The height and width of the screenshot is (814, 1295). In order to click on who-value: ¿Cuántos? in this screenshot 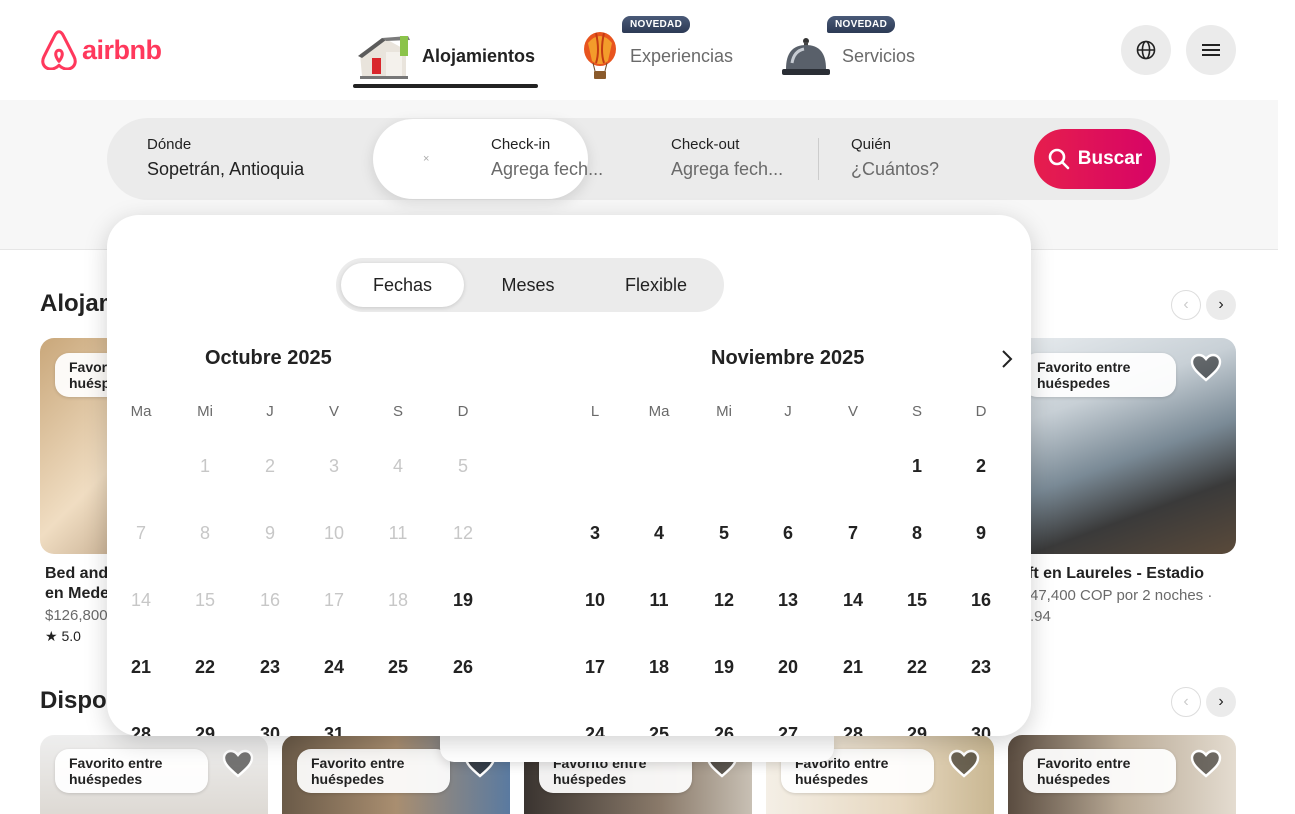, I will do `click(895, 169)`.